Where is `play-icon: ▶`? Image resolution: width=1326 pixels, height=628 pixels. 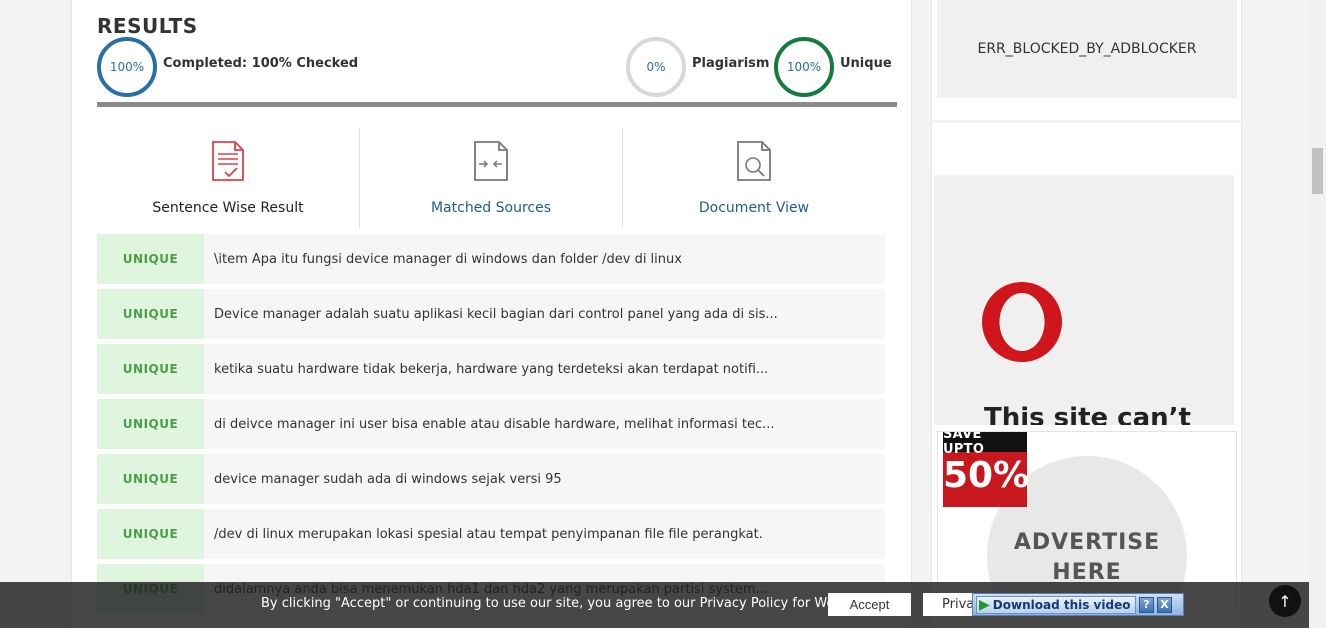
play-icon: ▶ is located at coordinates (984, 604).